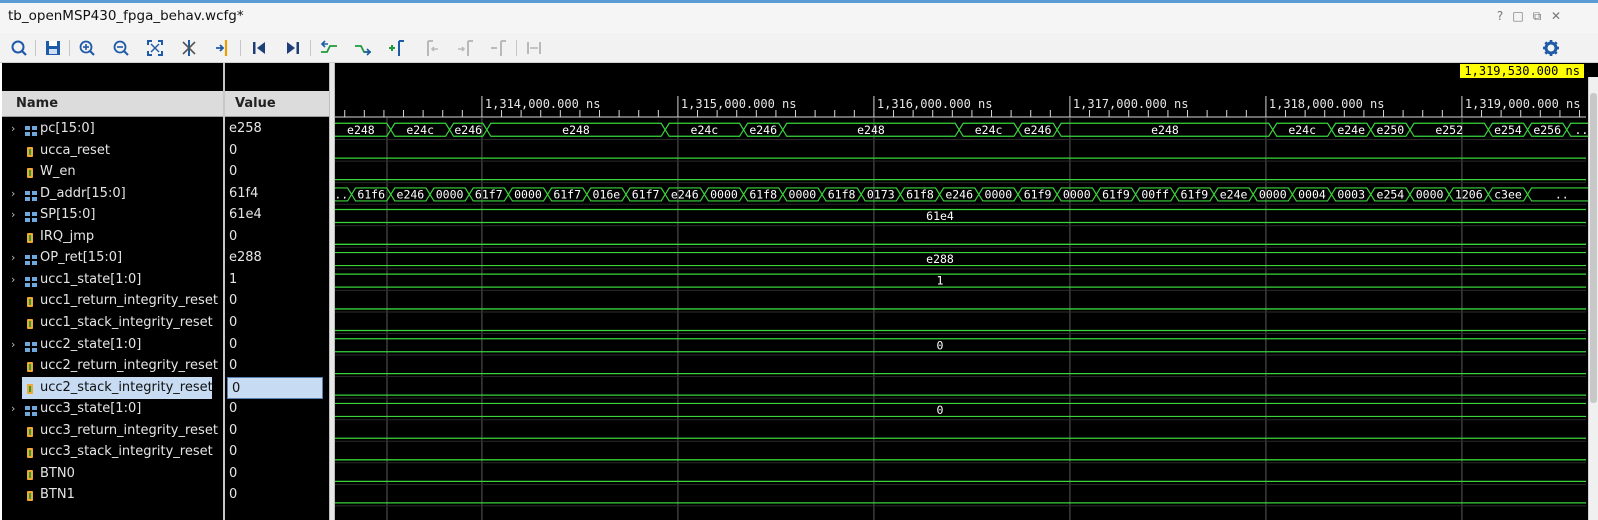 This screenshot has width=1598, height=520. What do you see at coordinates (1551, 48) in the screenshot?
I see `gear-icon` at bounding box center [1551, 48].